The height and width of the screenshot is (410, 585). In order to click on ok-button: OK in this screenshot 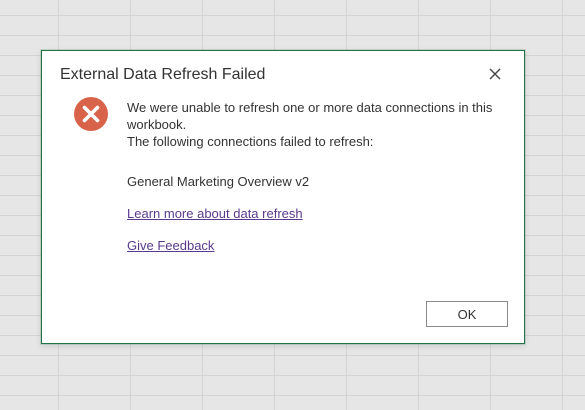, I will do `click(467, 314)`.